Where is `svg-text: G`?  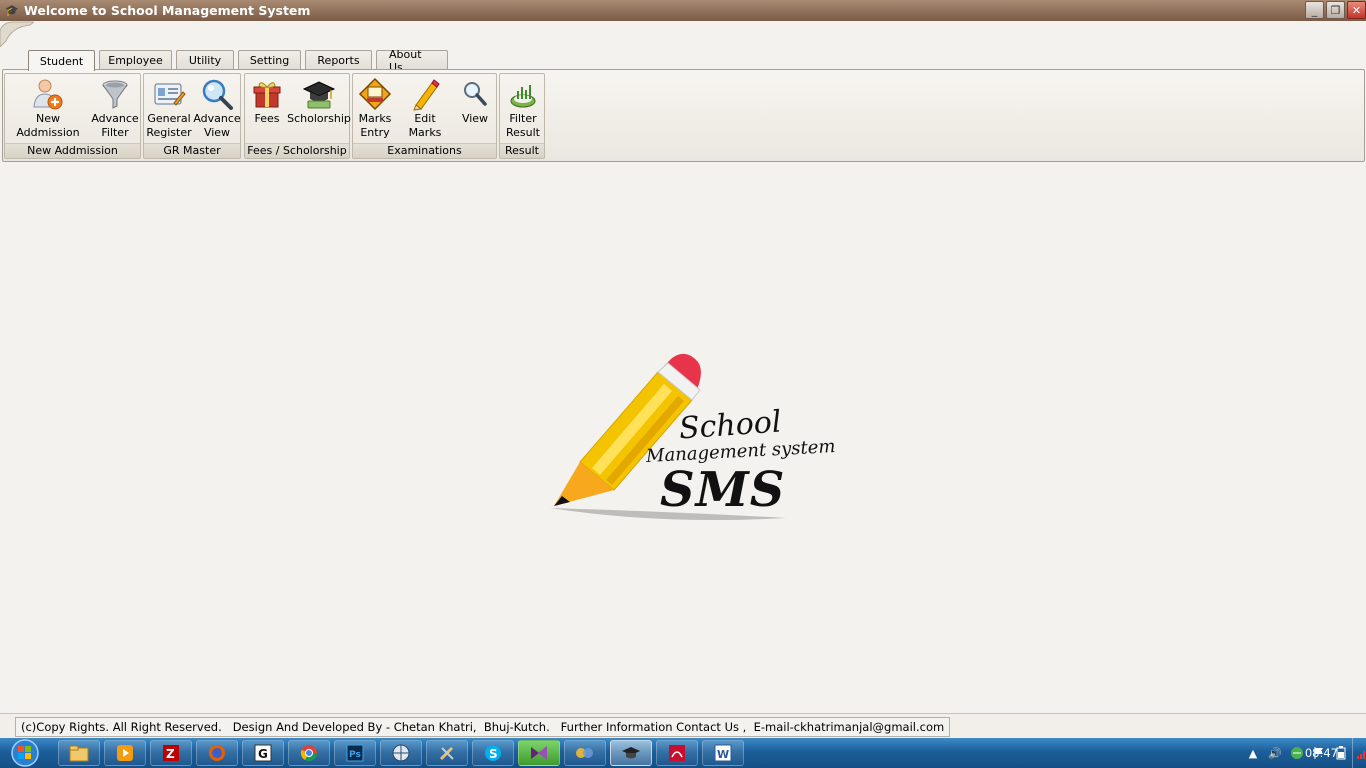 svg-text: G is located at coordinates (263, 754).